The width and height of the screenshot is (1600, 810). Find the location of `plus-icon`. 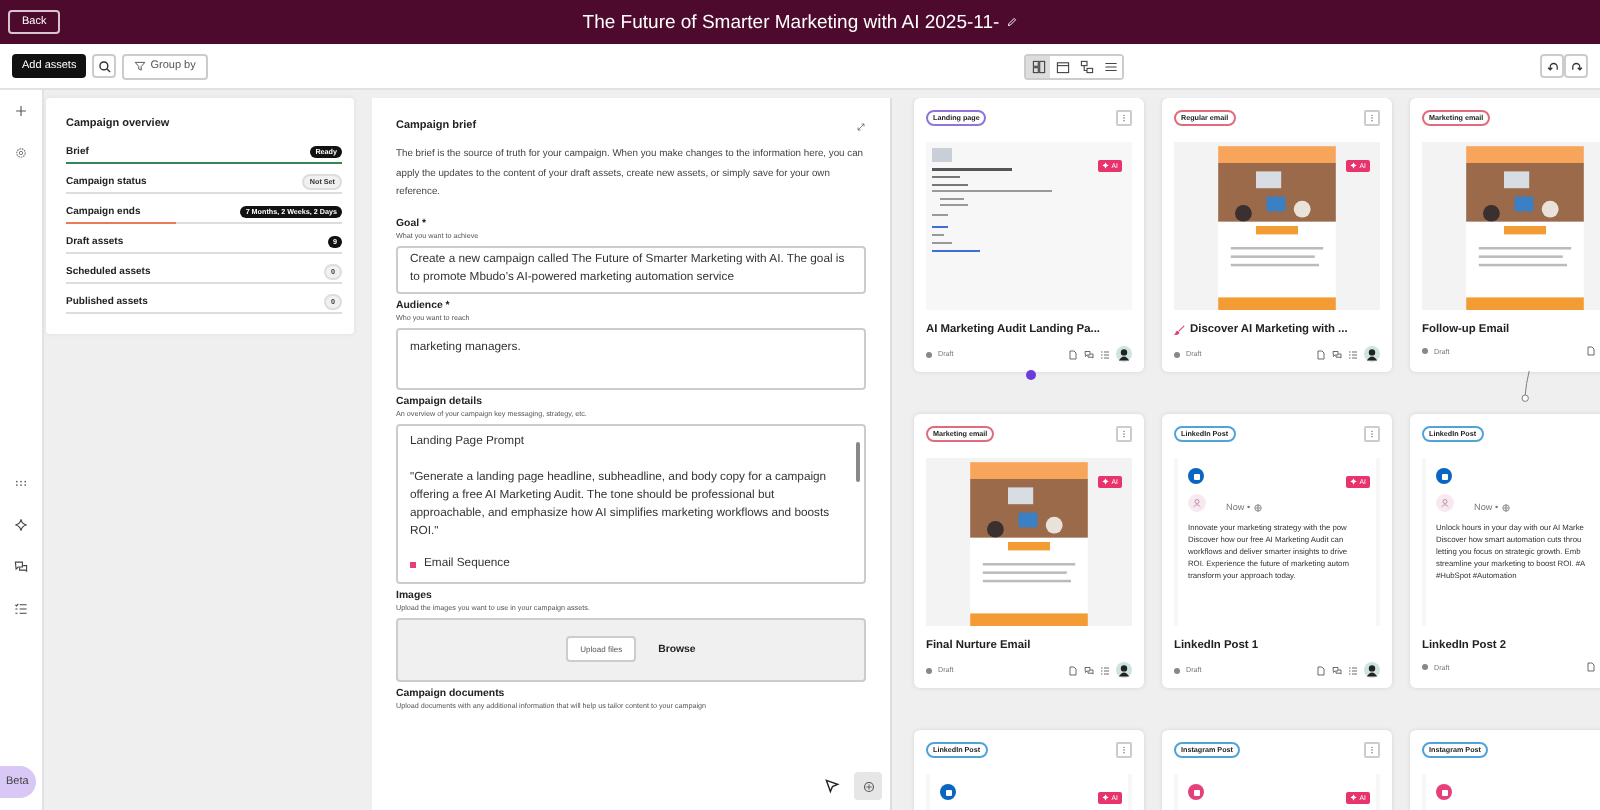

plus-icon is located at coordinates (21, 111).